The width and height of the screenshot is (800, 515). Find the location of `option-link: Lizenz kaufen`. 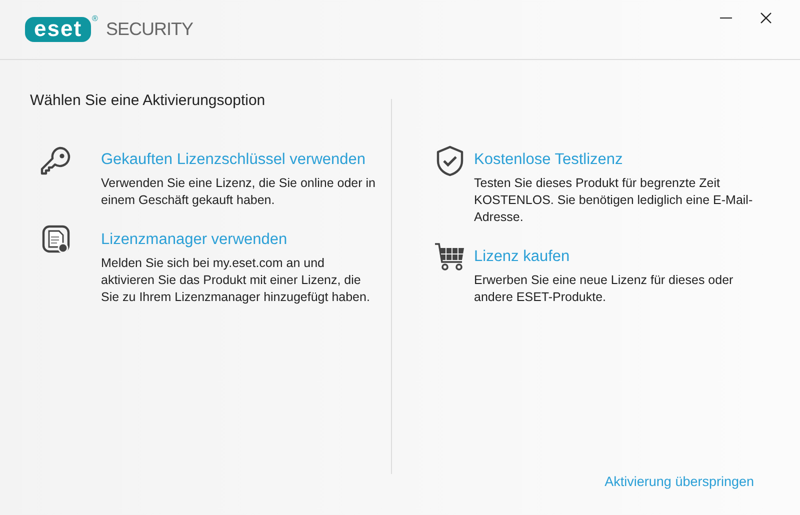

option-link: Lizenz kaufen is located at coordinates (522, 257).